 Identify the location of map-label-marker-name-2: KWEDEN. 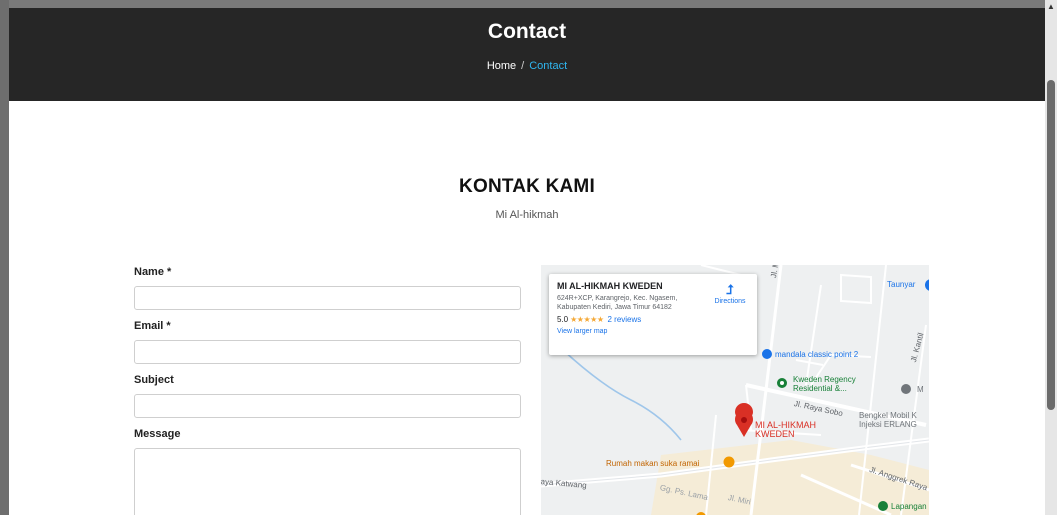
(775, 434).